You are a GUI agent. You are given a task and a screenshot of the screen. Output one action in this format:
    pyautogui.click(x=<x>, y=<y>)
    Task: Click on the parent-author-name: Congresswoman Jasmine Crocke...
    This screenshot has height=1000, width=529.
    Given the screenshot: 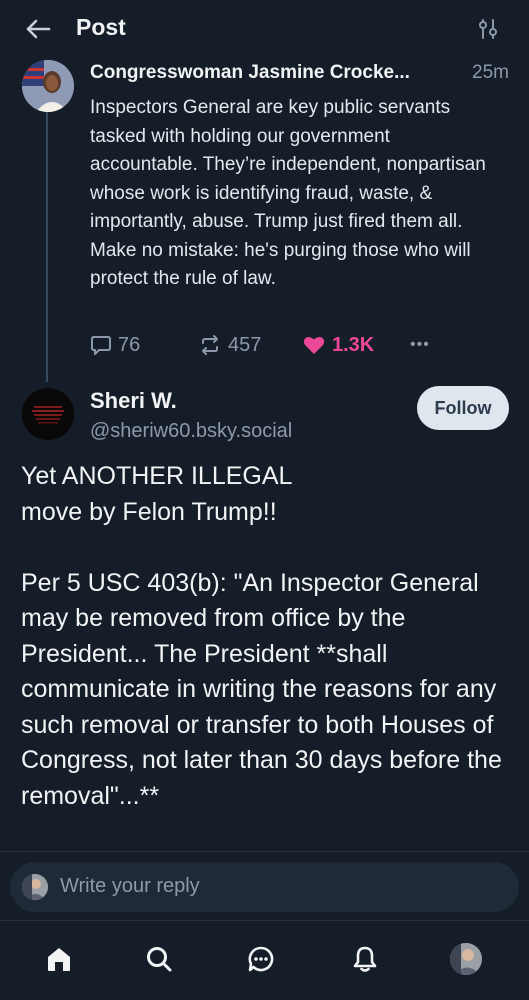 What is the action you would take?
    pyautogui.click(x=250, y=73)
    